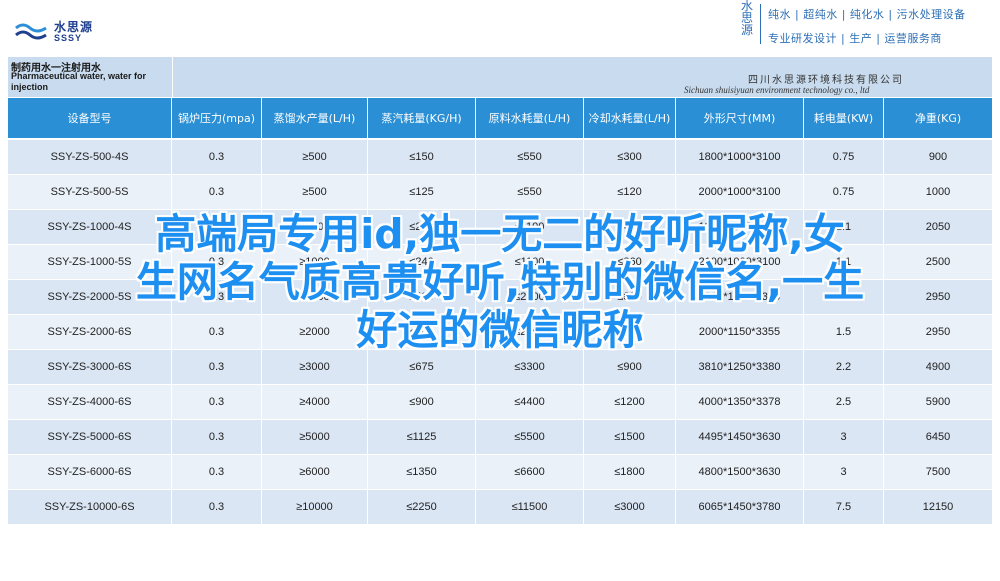  What do you see at coordinates (422, 367) in the screenshot?
I see `table-cell: ≤675` at bounding box center [422, 367].